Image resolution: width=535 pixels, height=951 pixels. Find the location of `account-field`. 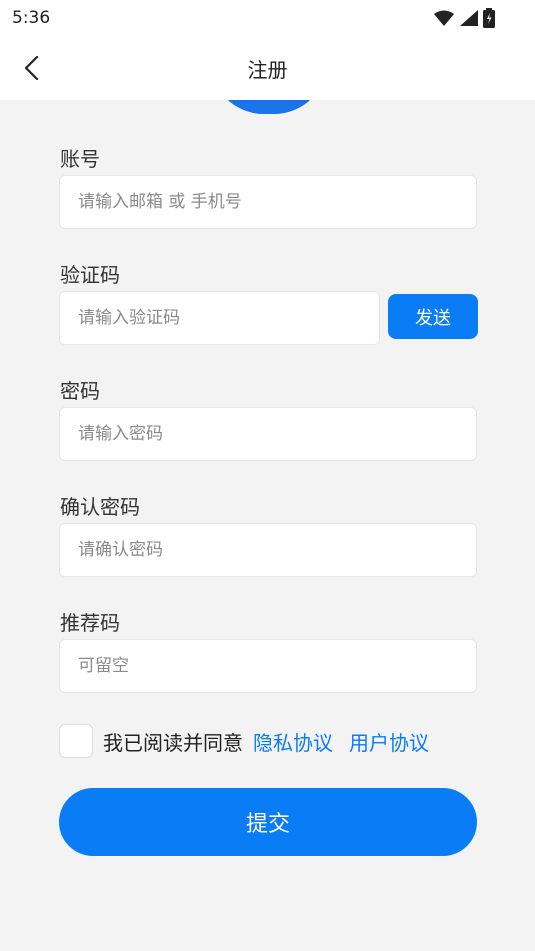

account-field is located at coordinates (268, 202).